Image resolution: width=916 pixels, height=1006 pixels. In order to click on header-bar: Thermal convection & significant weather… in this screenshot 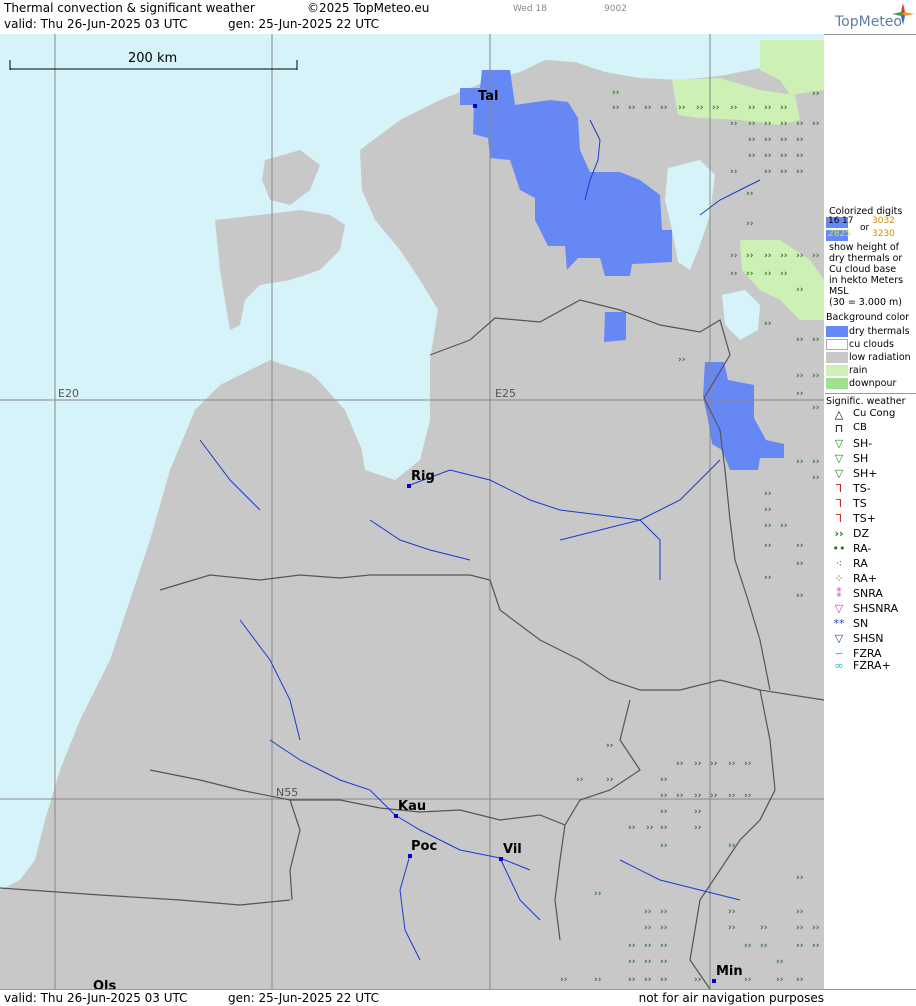, I will do `click(458, 17)`.